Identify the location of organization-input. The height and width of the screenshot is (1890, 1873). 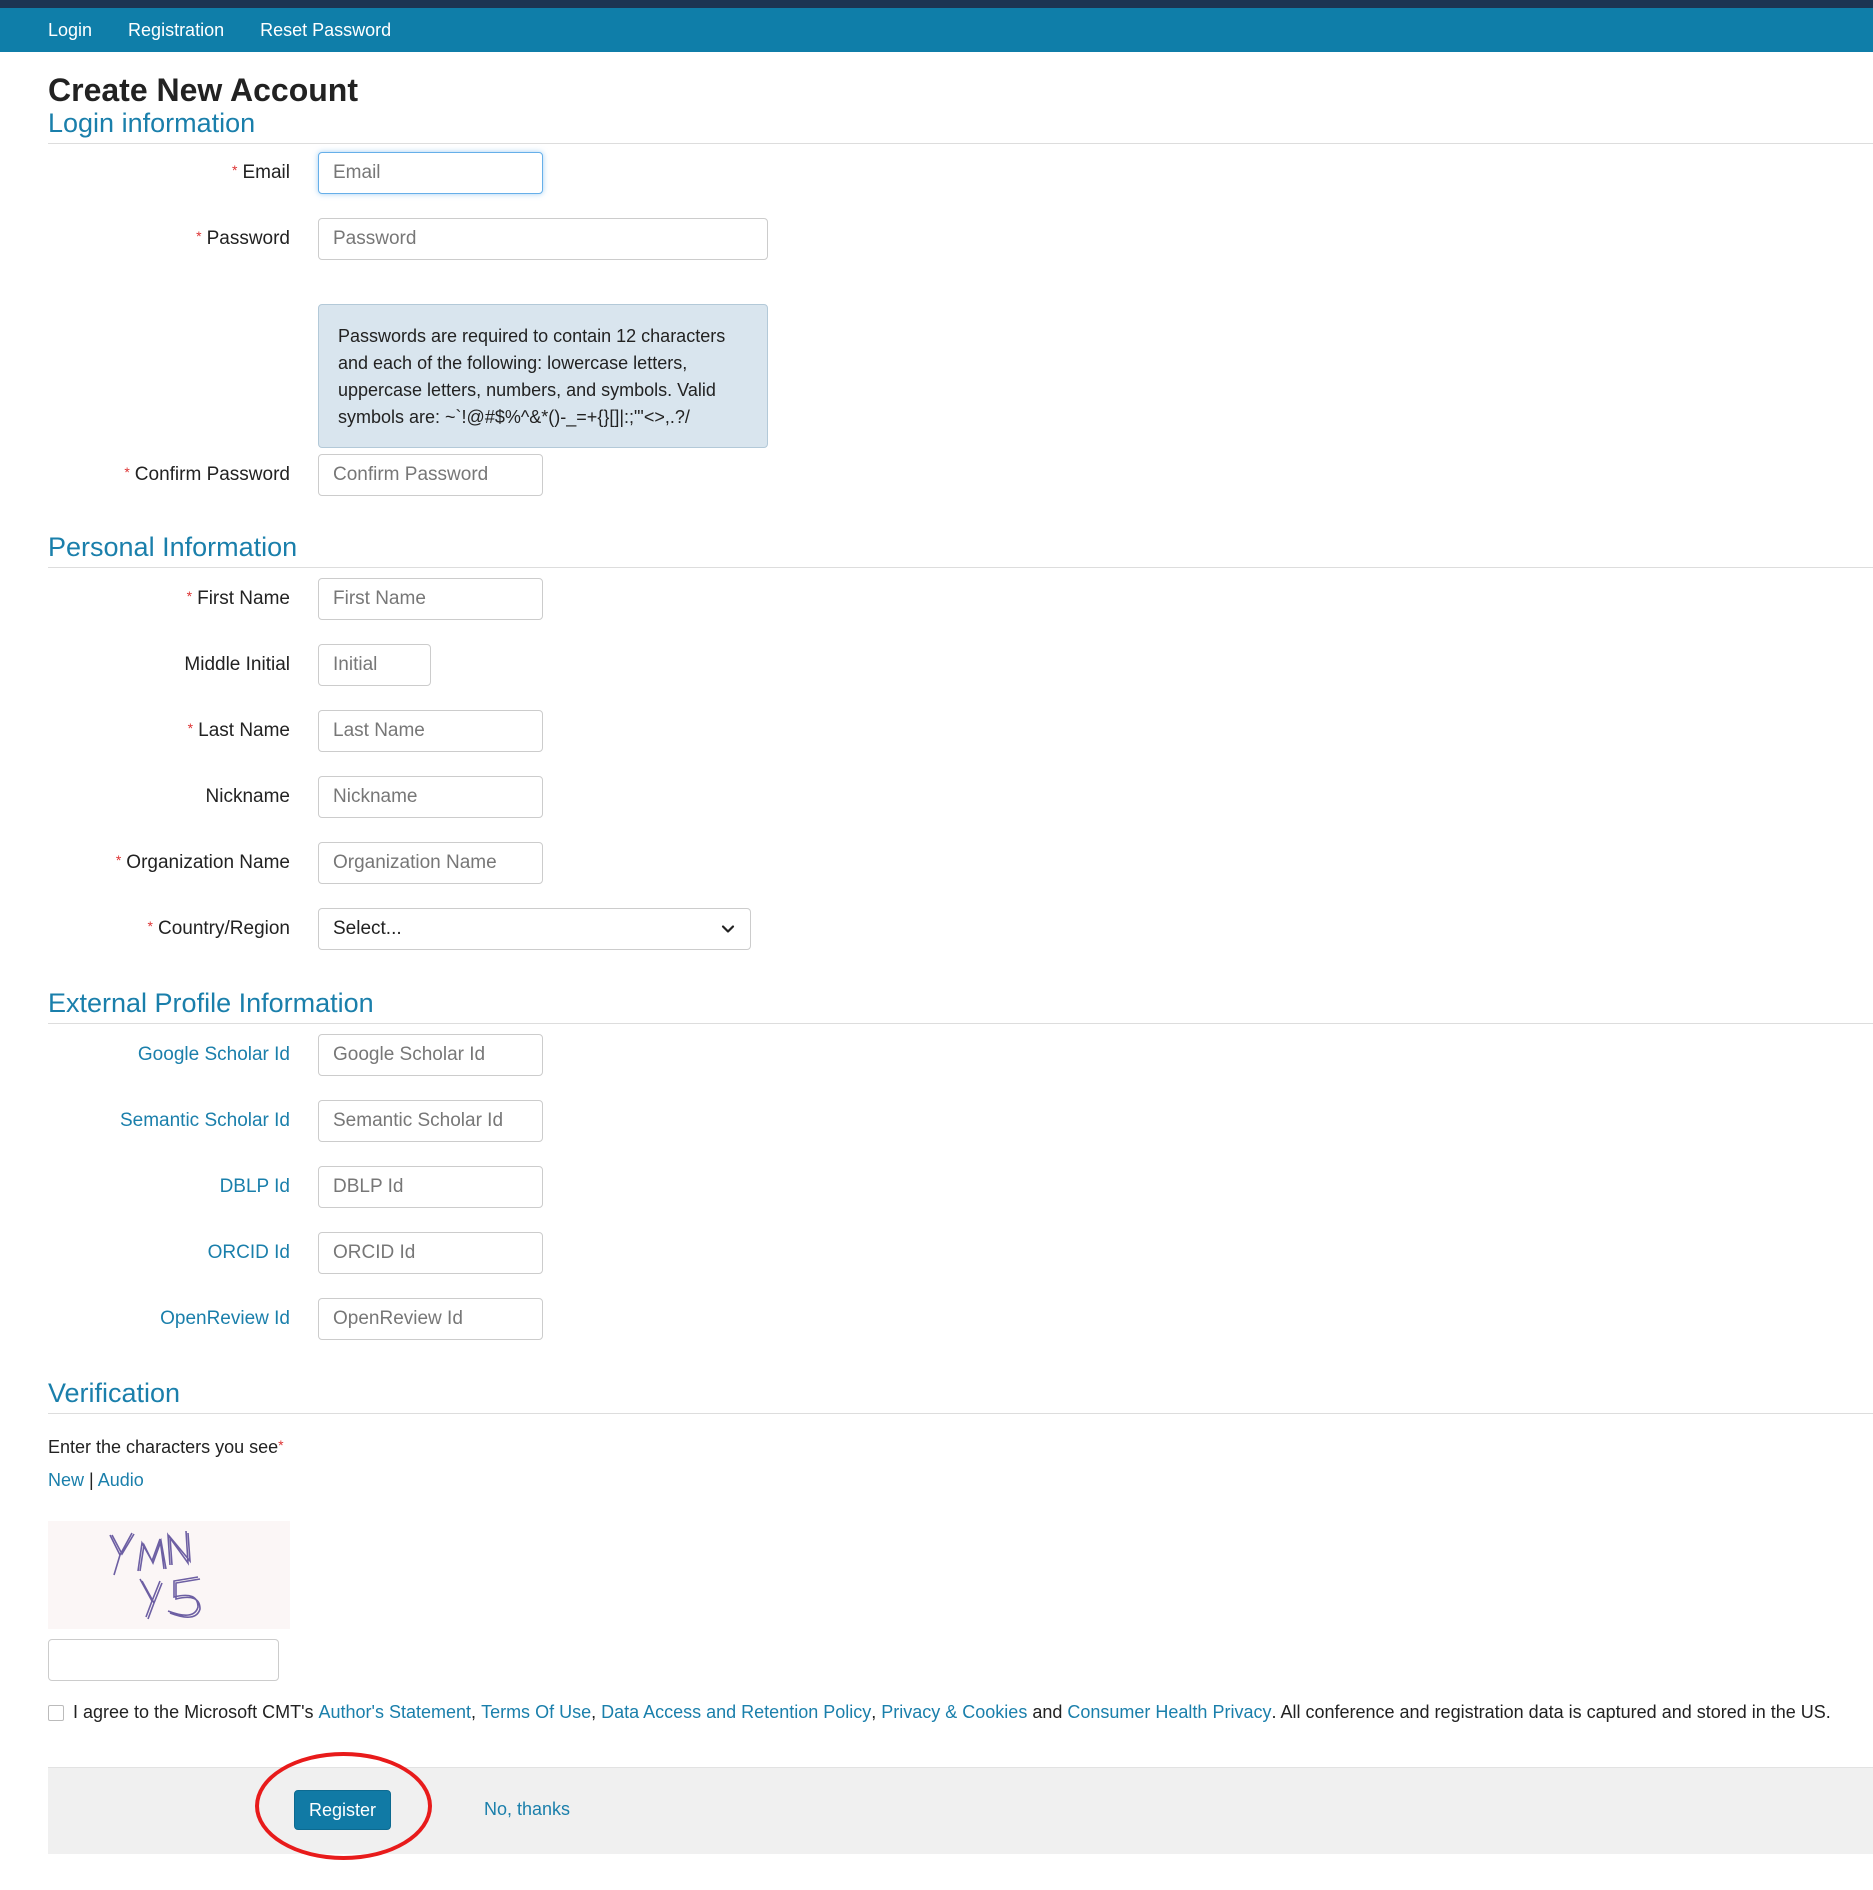
(430, 863).